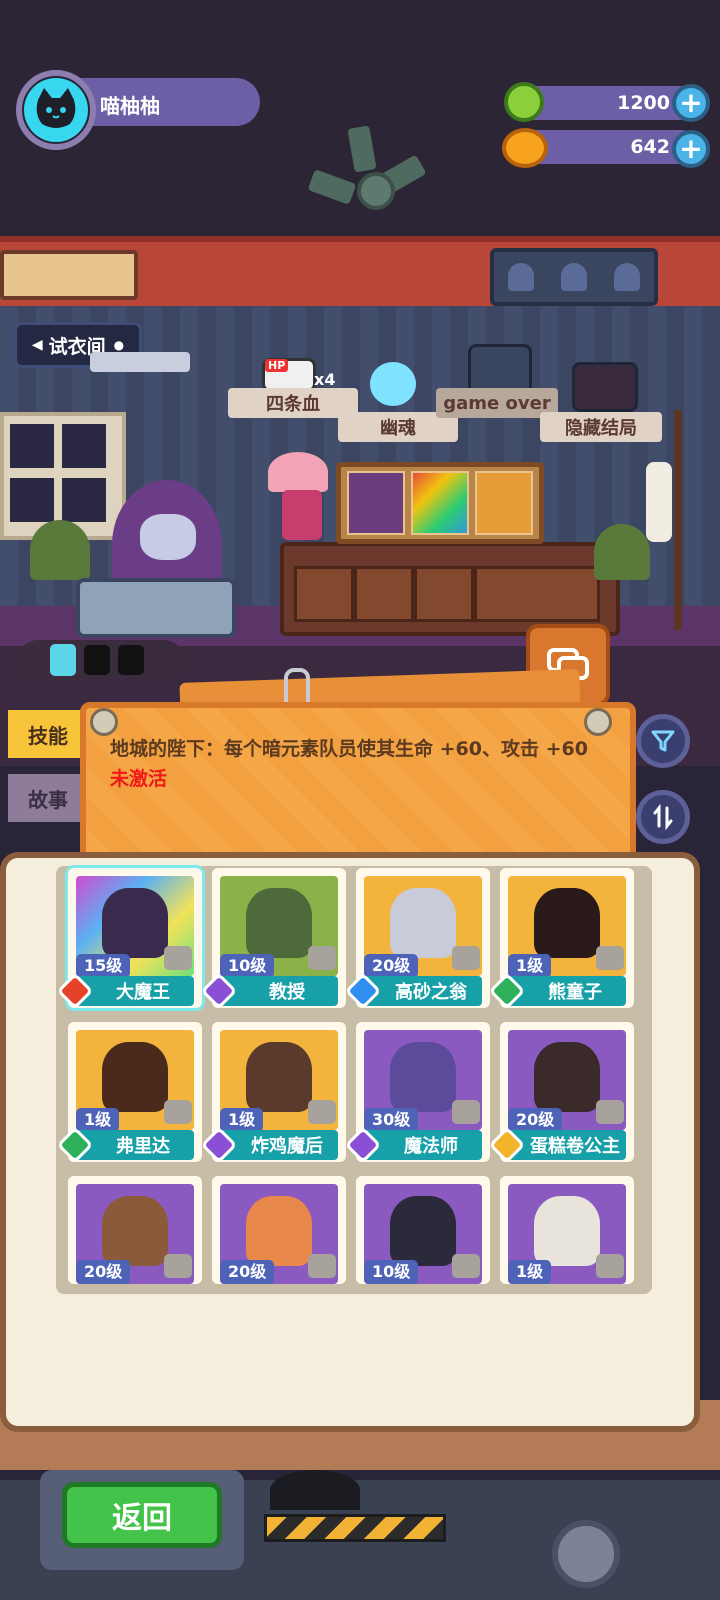 Image resolution: width=720 pixels, height=1600 pixels. I want to click on hp-multiplier: x4, so click(325, 379).